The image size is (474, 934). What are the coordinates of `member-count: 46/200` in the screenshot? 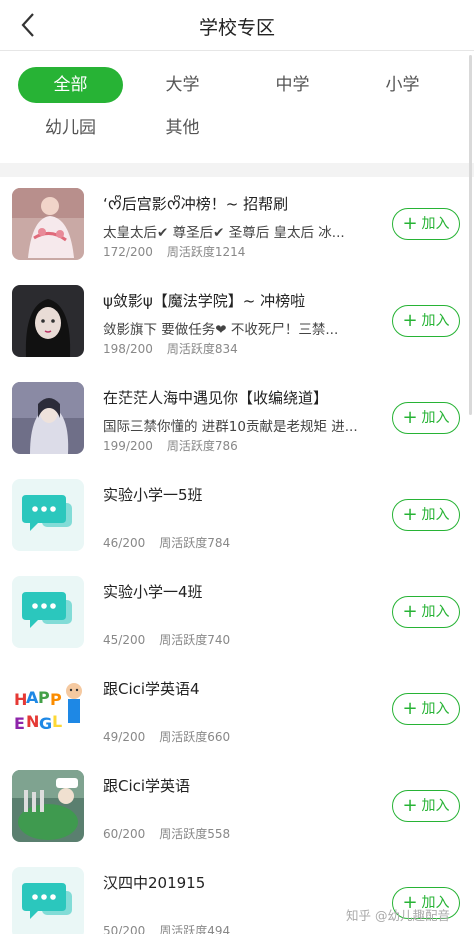 It's located at (124, 543).